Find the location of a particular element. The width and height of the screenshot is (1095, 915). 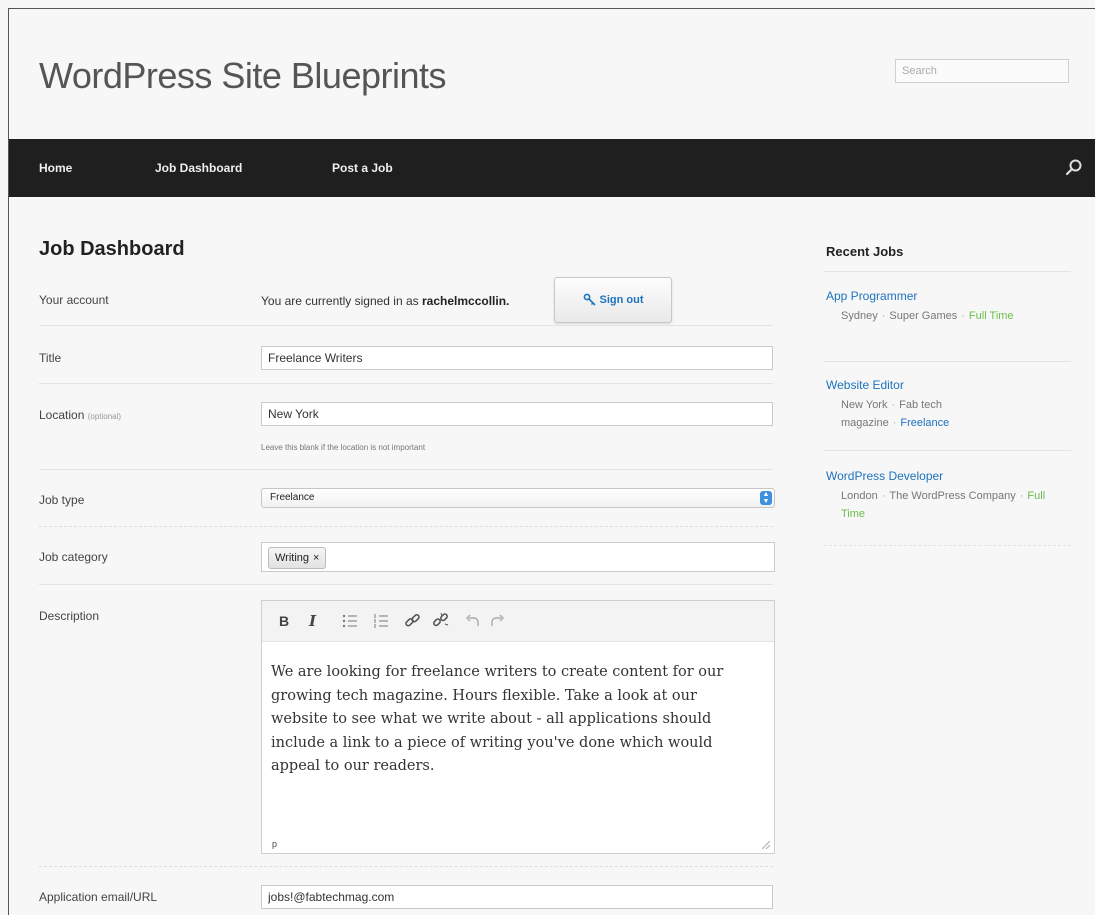

redo-icon is located at coordinates (497, 620).